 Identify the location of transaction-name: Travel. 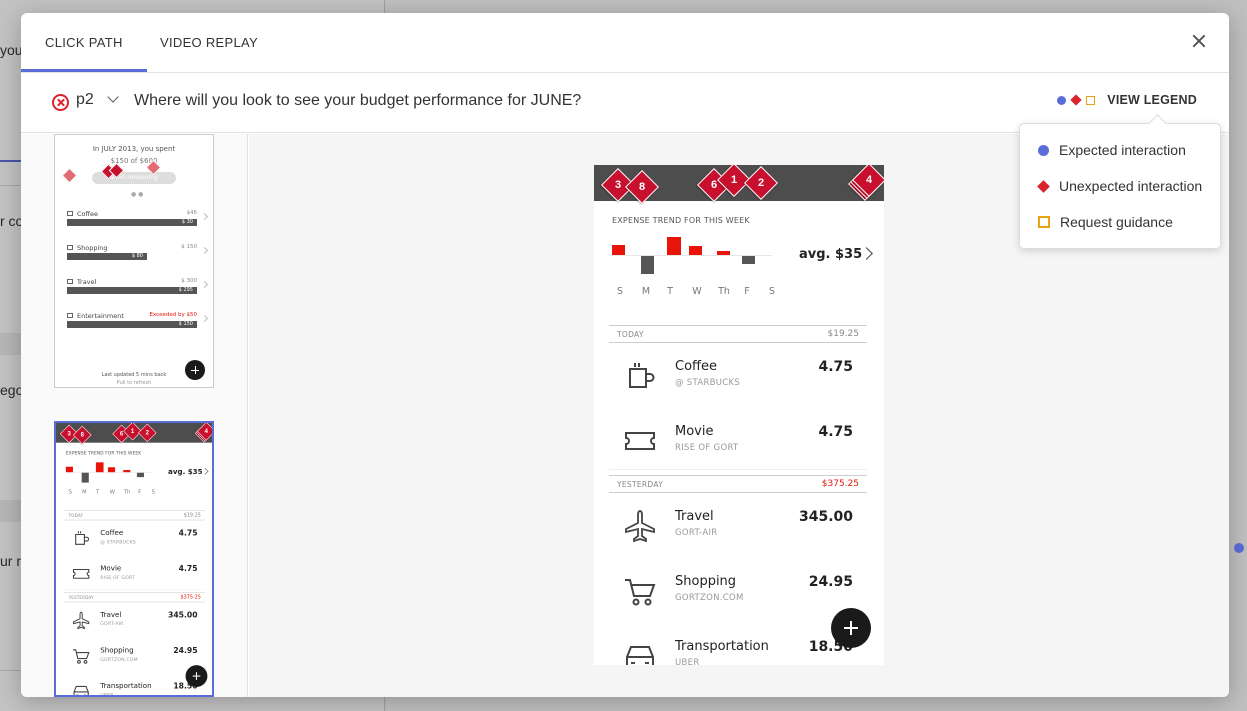
(694, 516).